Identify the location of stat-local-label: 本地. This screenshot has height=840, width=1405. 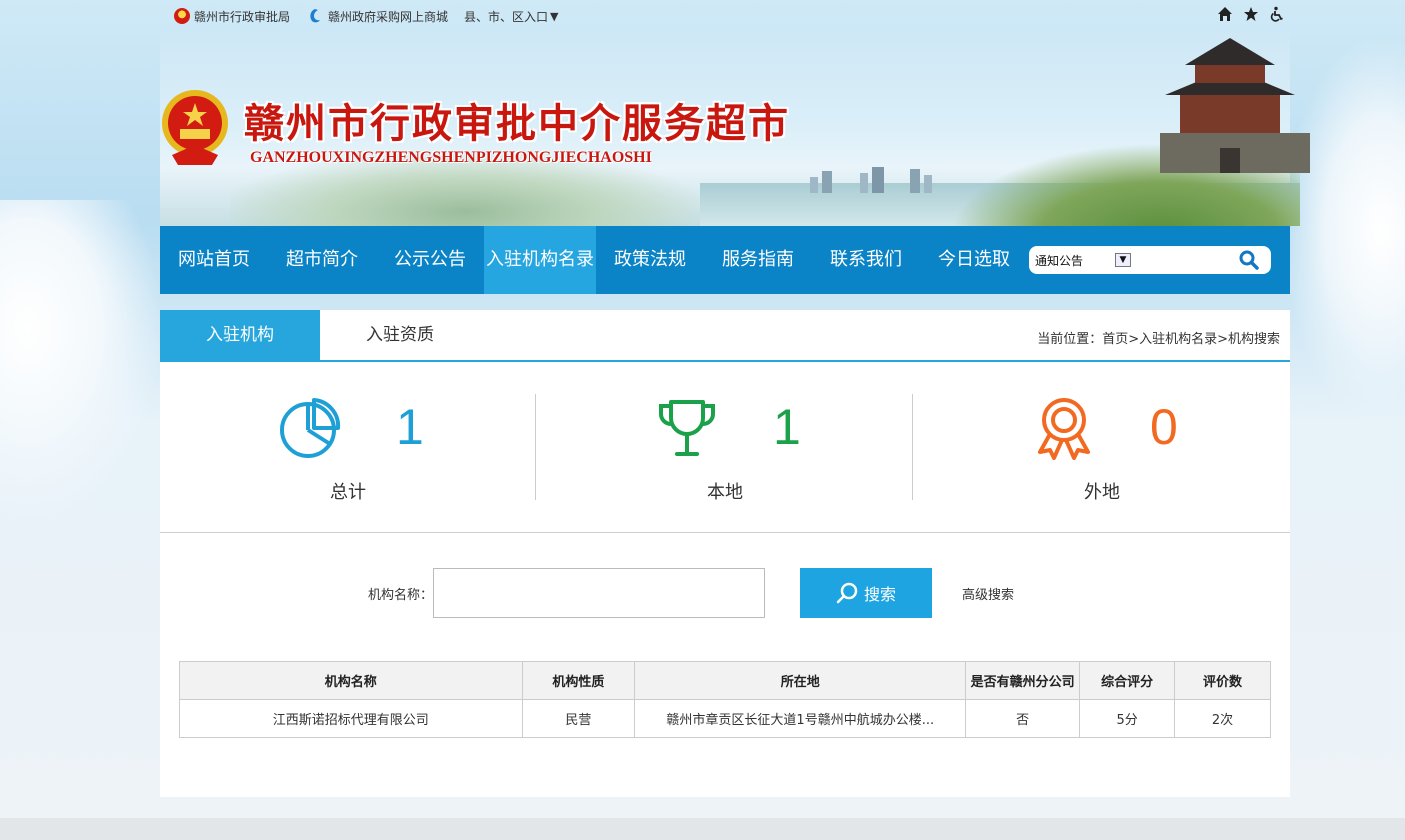
(725, 492).